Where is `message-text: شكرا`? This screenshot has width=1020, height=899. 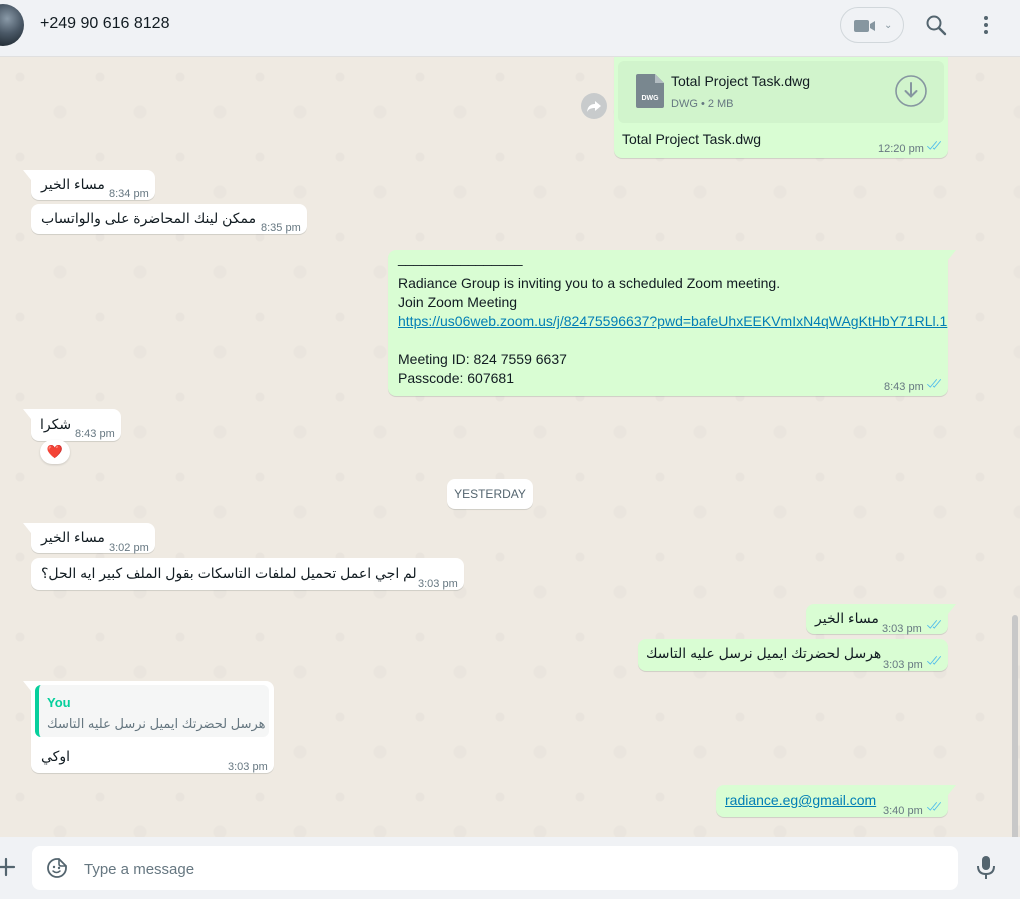
message-text: شكرا is located at coordinates (56, 424).